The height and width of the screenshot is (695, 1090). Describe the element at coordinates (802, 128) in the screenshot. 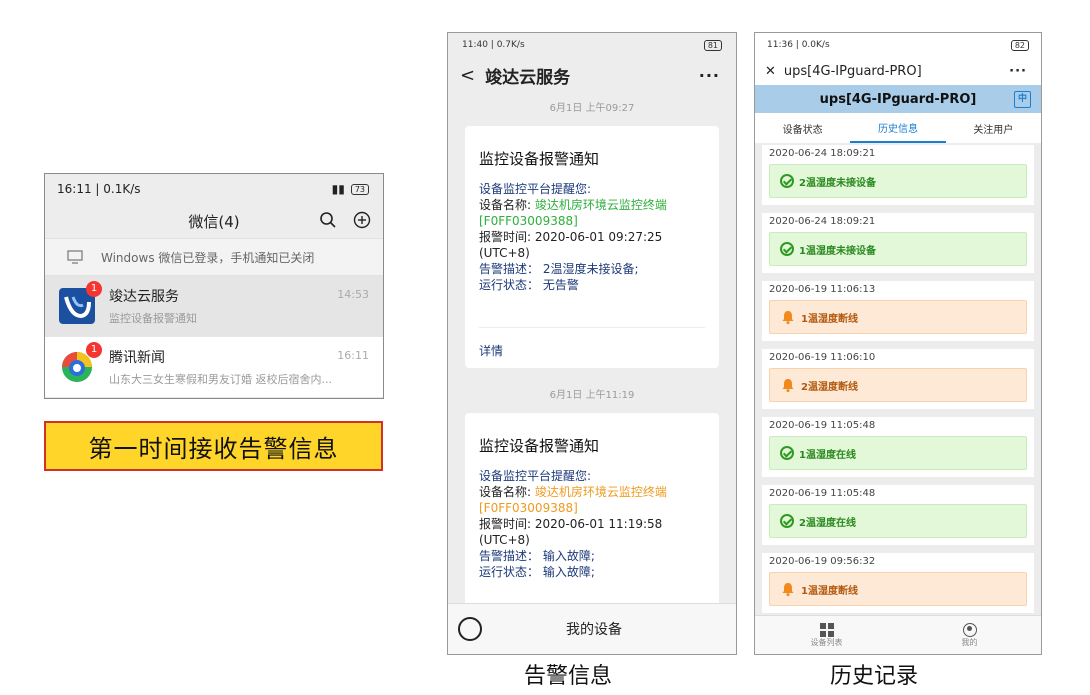

I see `tab-device-status: 设备状态` at that location.